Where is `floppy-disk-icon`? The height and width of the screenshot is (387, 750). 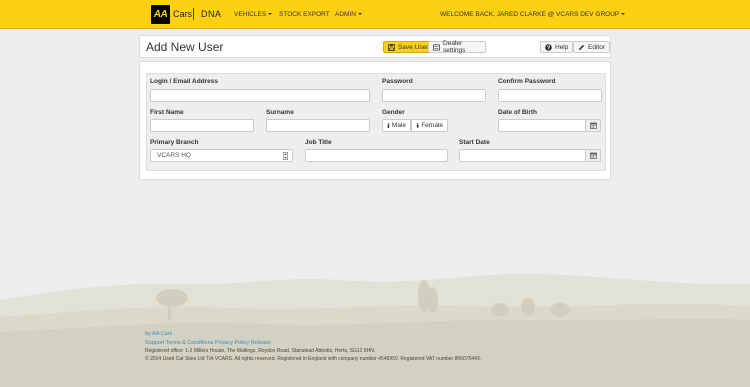
floppy-disk-icon is located at coordinates (391, 47).